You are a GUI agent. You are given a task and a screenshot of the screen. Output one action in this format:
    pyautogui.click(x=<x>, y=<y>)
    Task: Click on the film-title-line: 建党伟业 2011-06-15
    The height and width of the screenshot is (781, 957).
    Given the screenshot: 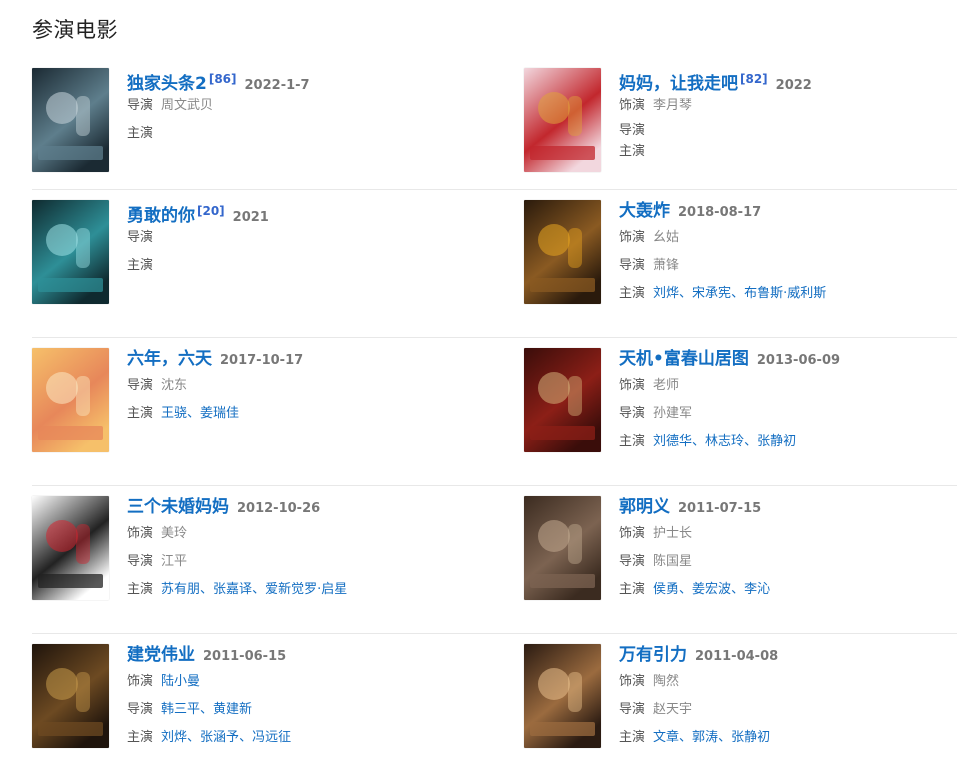 What is the action you would take?
    pyautogui.click(x=292, y=655)
    